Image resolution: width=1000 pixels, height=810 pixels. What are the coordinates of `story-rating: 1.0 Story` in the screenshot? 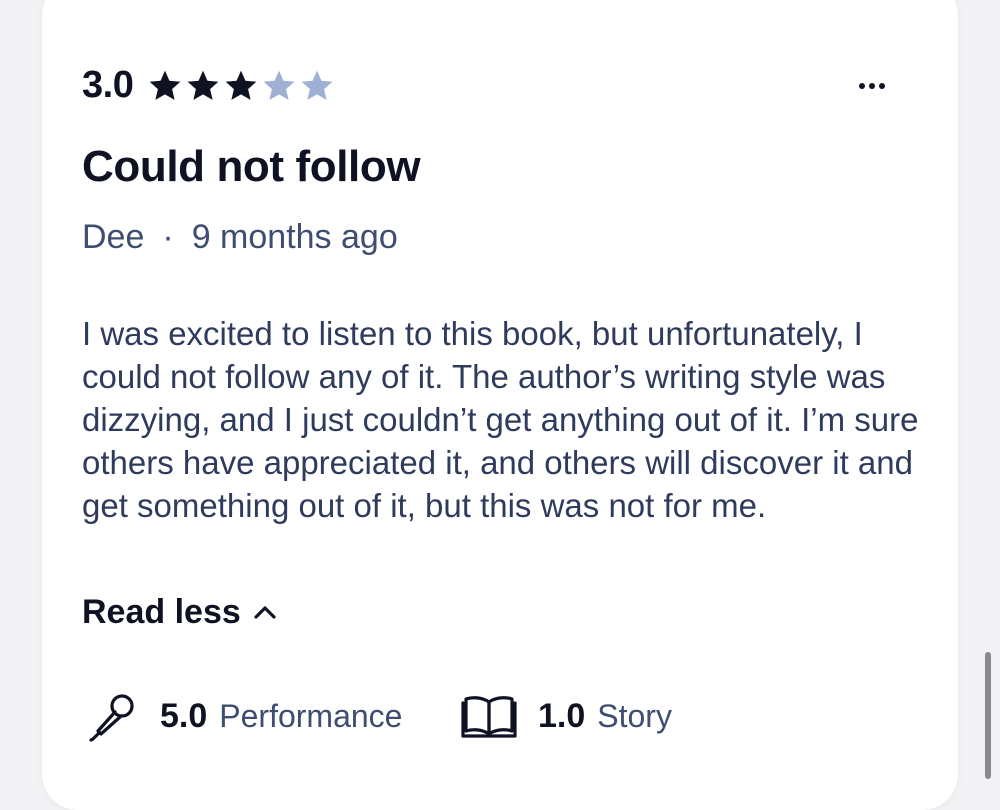 It's located at (566, 716).